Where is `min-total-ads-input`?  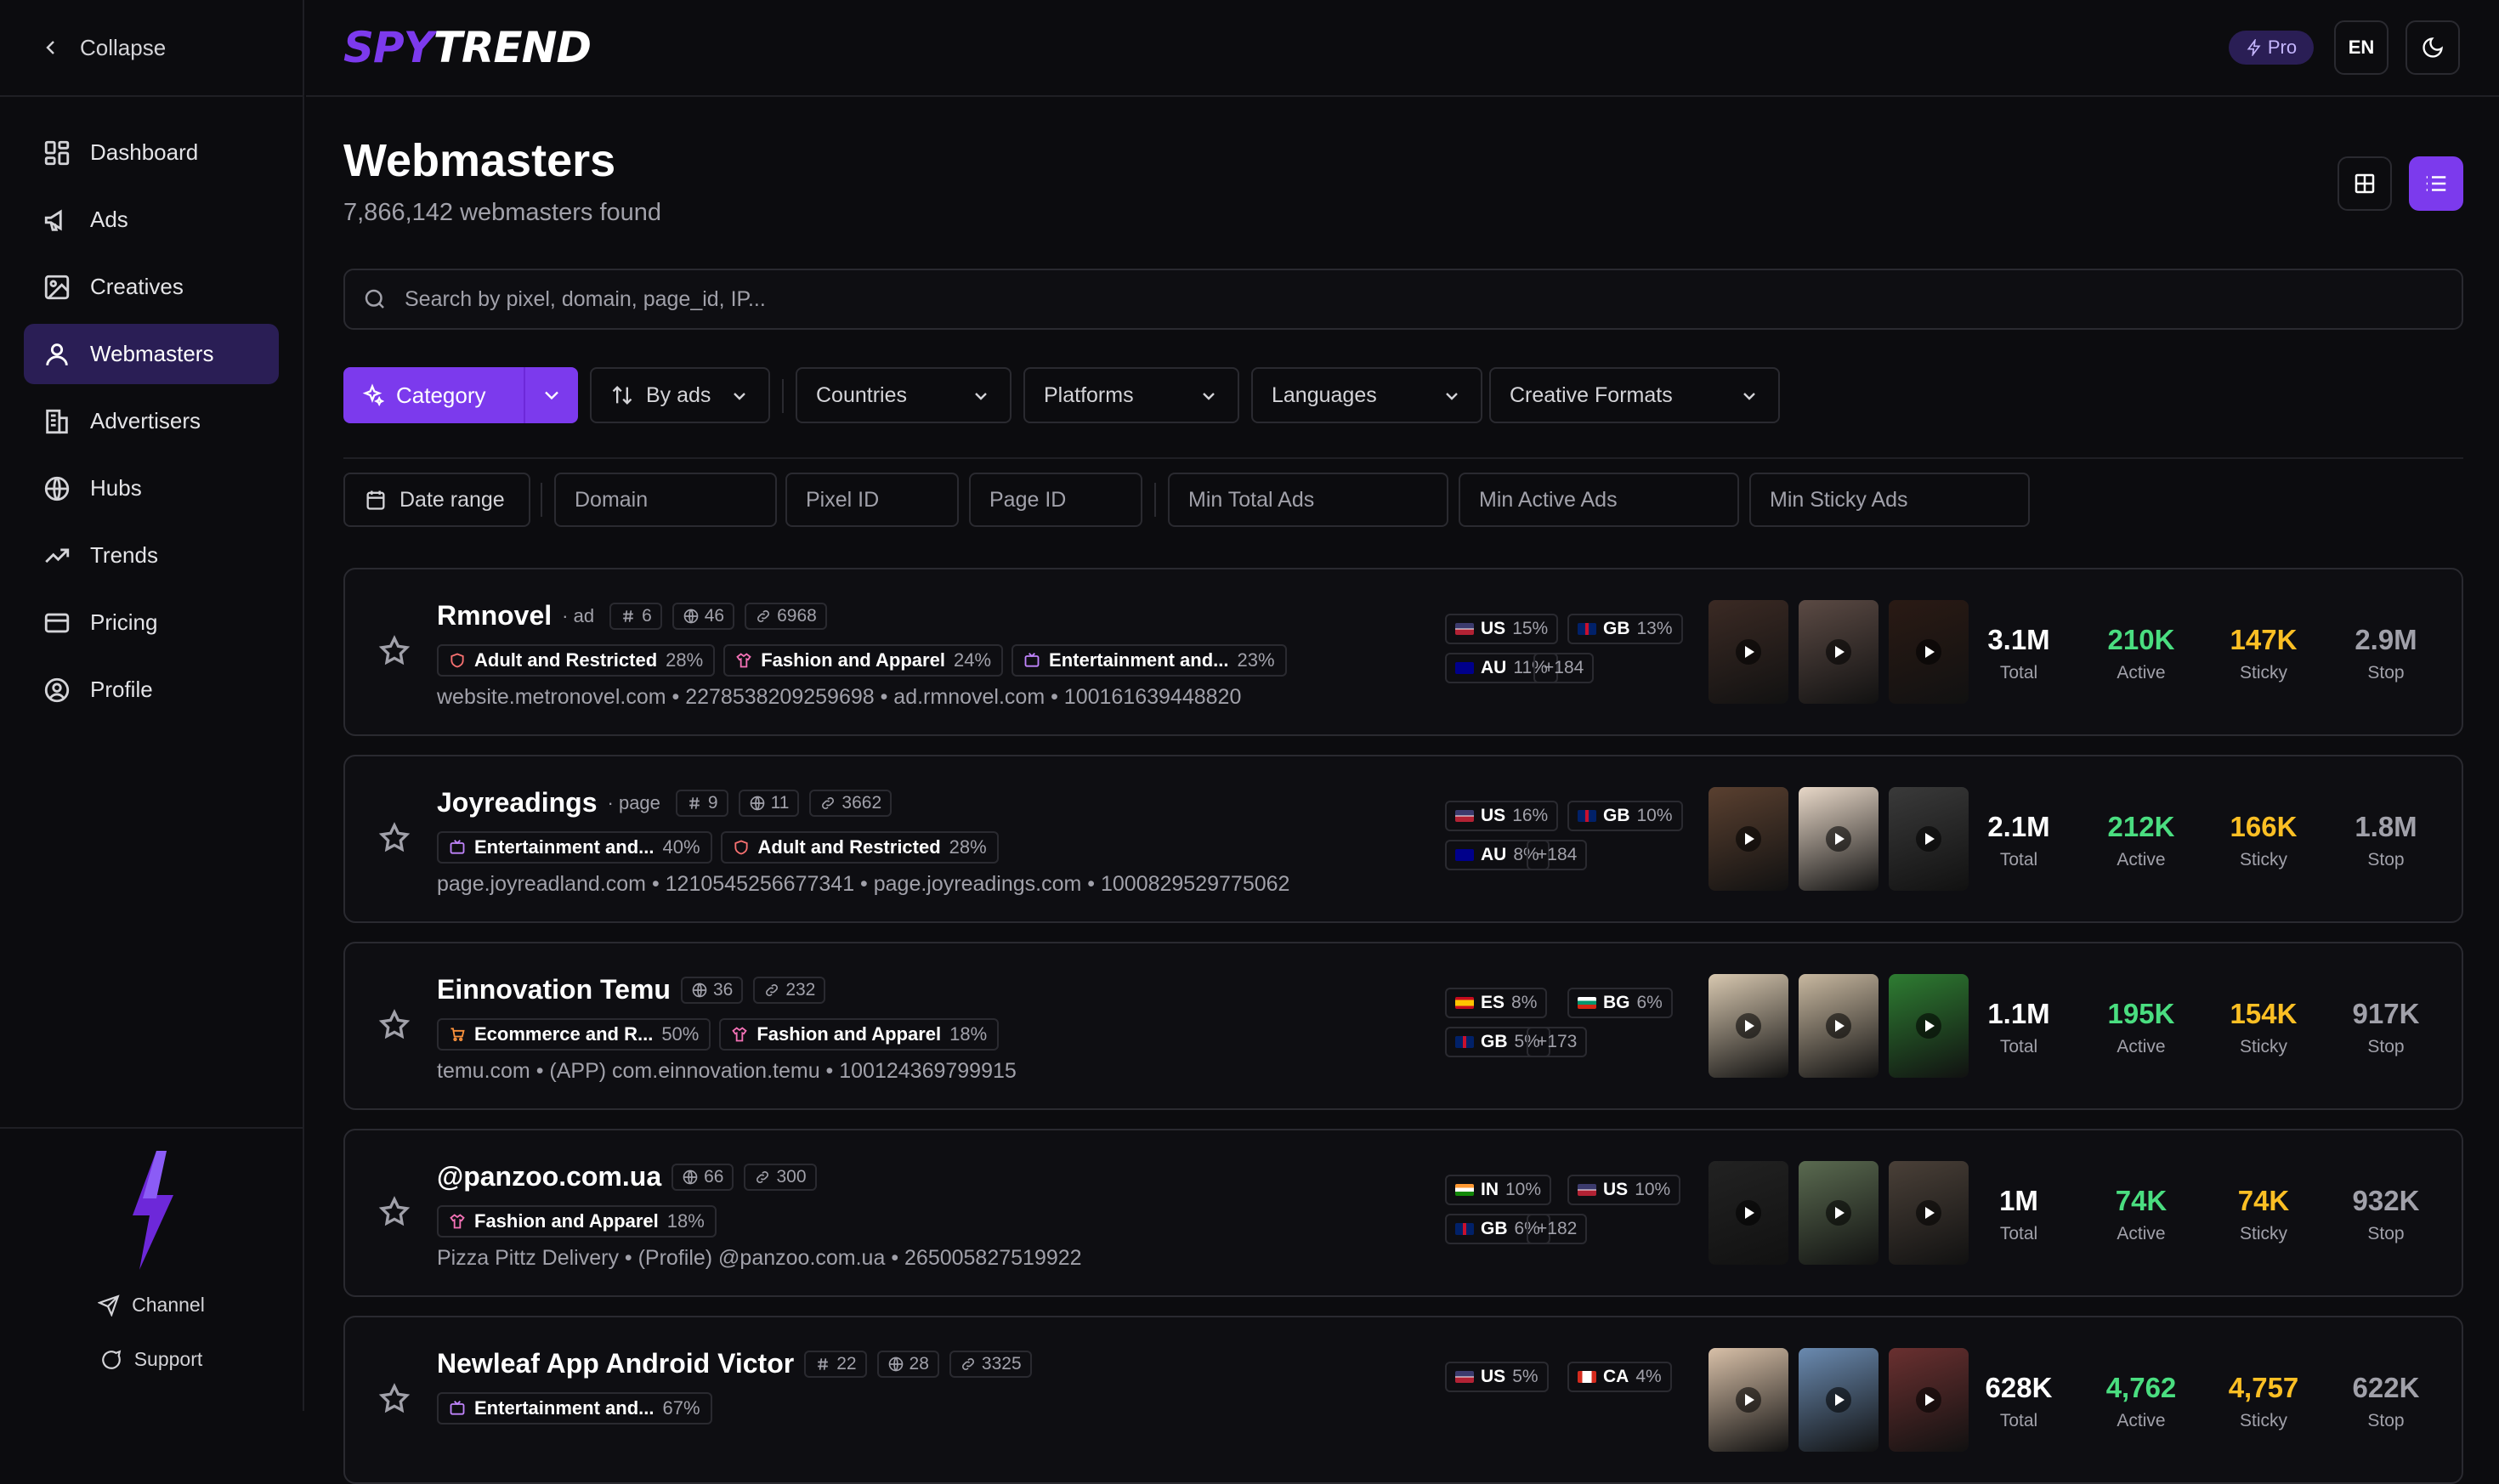
min-total-ads-input is located at coordinates (1308, 500).